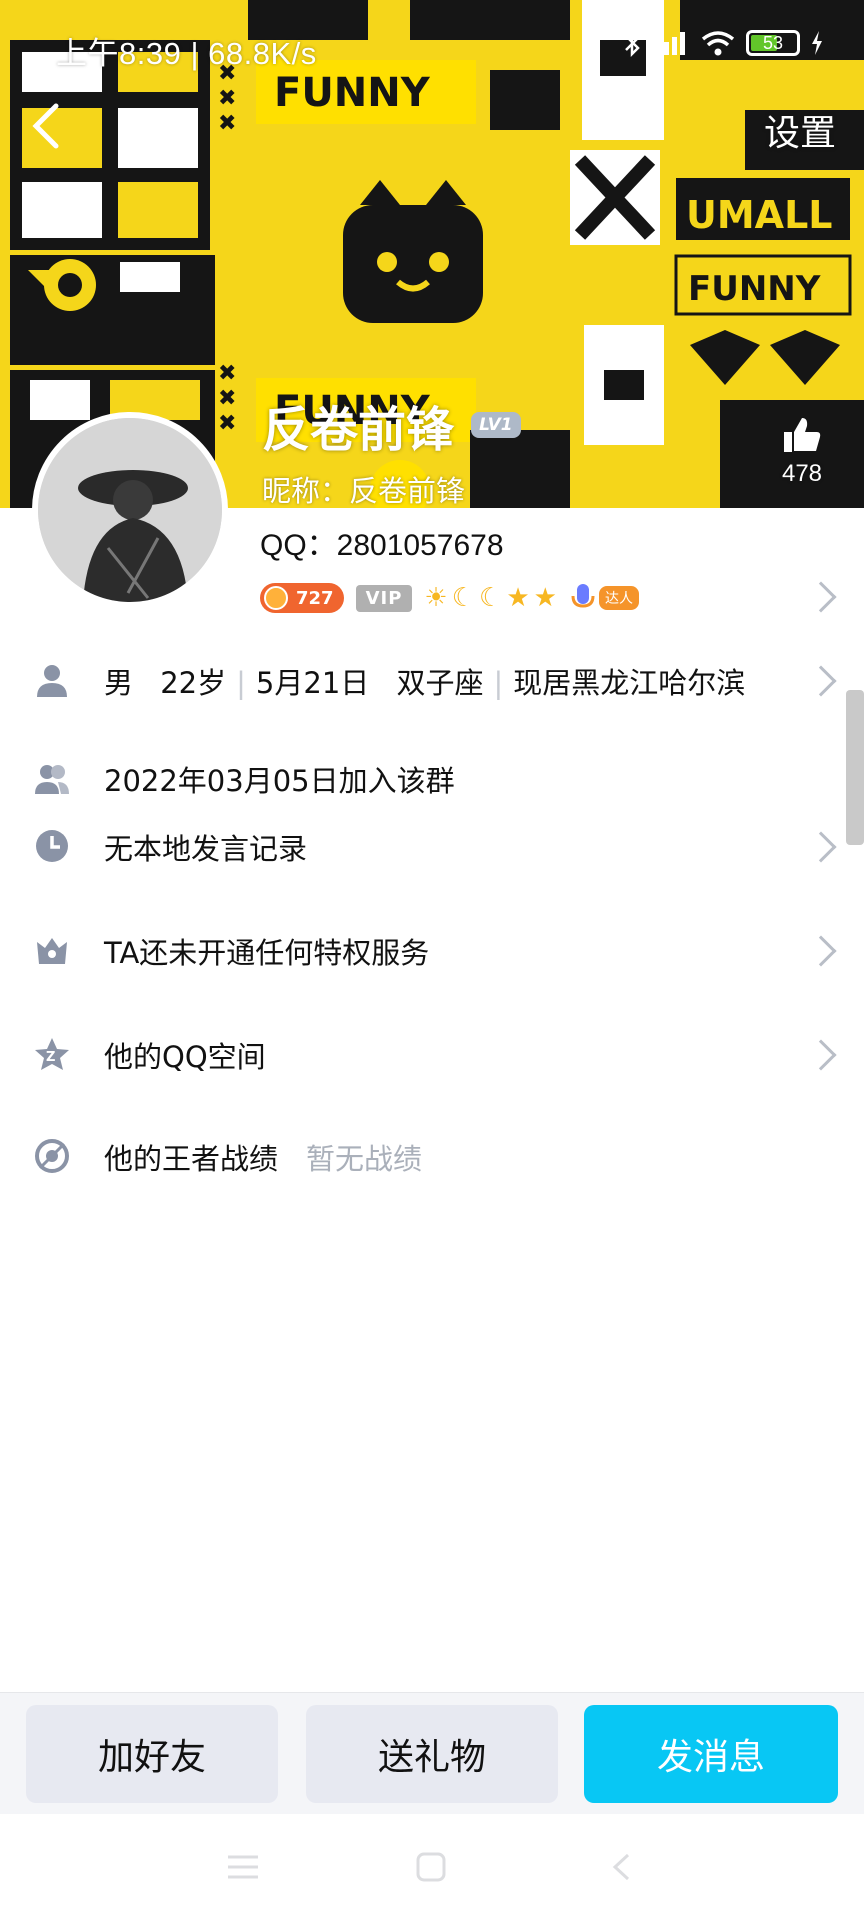  What do you see at coordinates (312, 683) in the screenshot?
I see `birthday: 5月21日` at bounding box center [312, 683].